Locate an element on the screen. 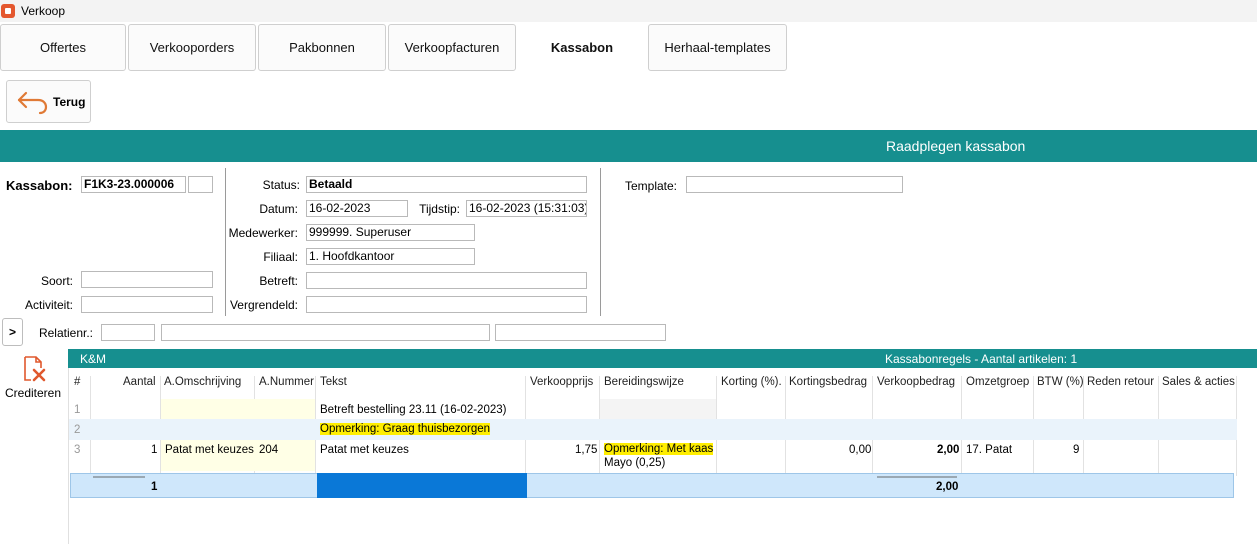 Image resolution: width=1257 pixels, height=544 pixels. col-header-aantal: Aantal is located at coordinates (139, 382).